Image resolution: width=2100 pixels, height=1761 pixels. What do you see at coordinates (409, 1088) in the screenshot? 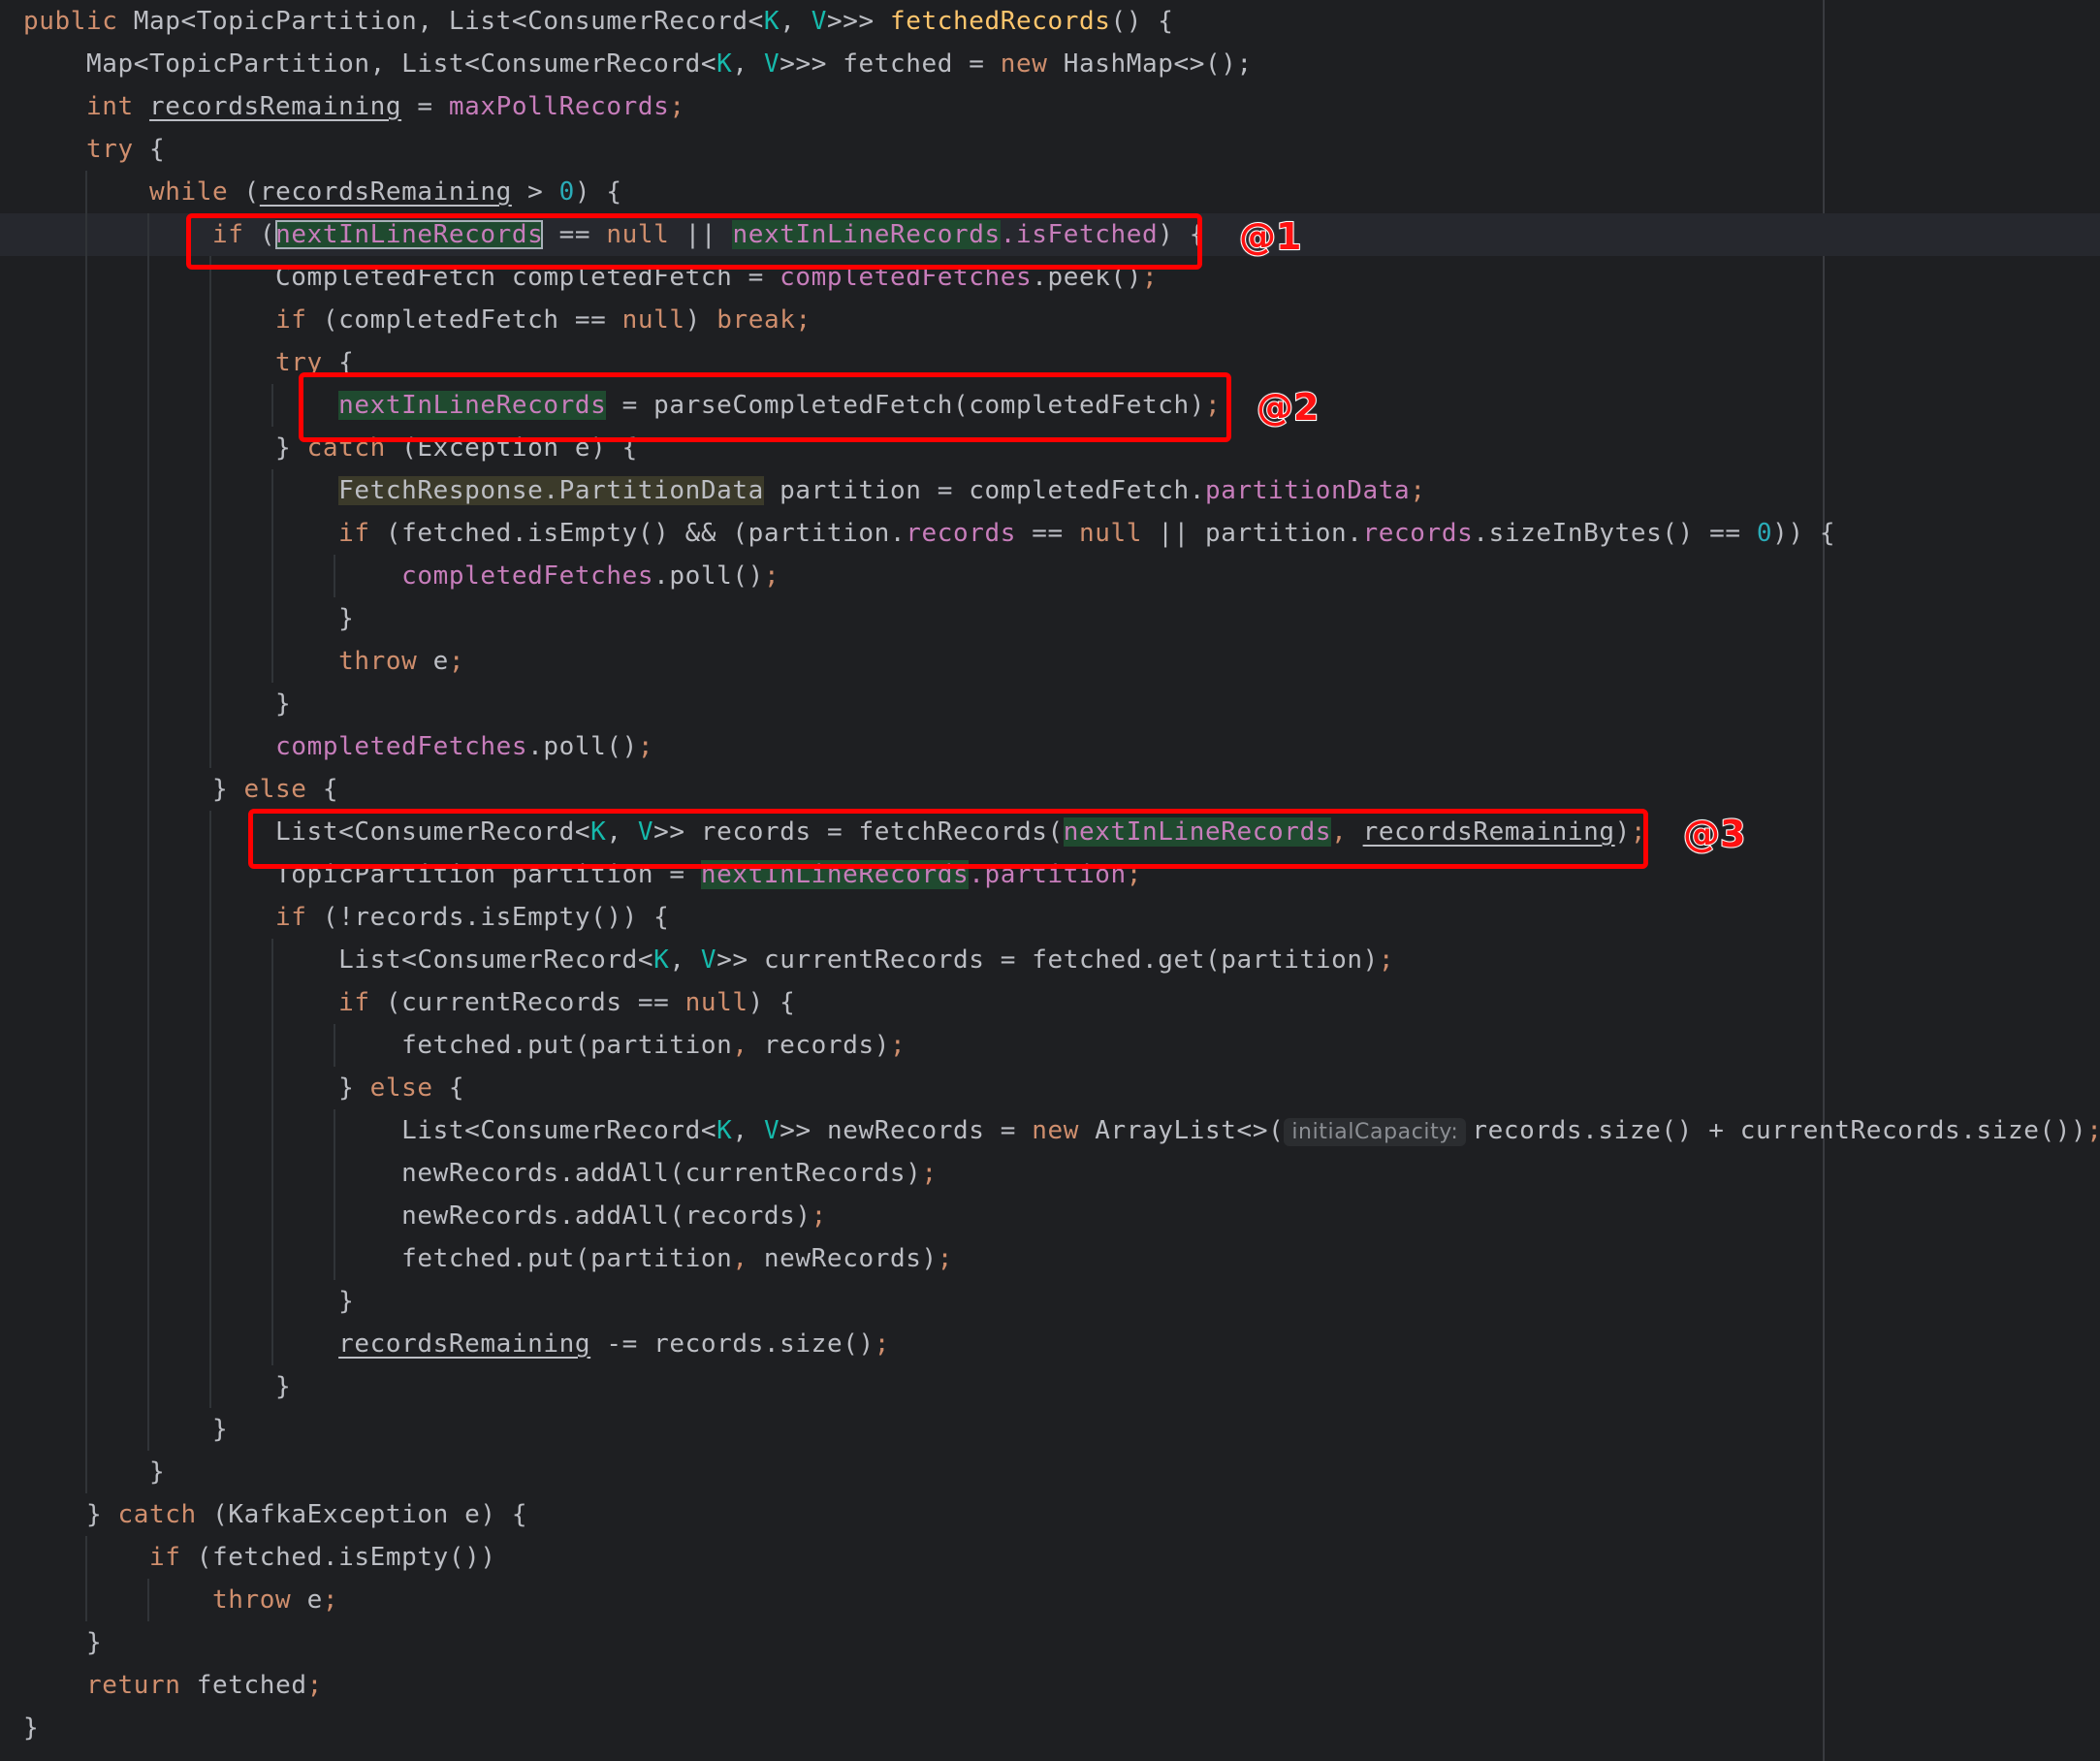
I see `code-token: else` at bounding box center [409, 1088].